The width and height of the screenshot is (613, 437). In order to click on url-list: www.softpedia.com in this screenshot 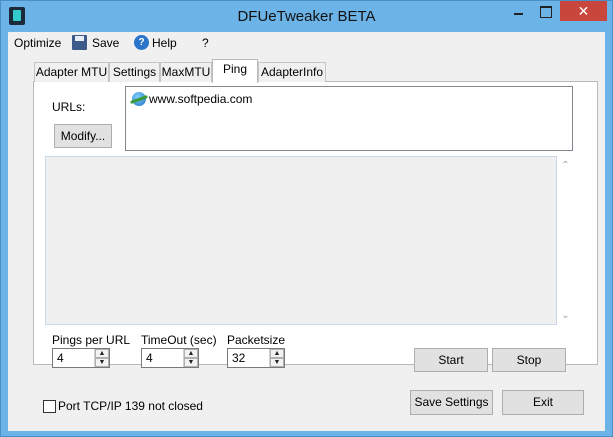, I will do `click(349, 118)`.